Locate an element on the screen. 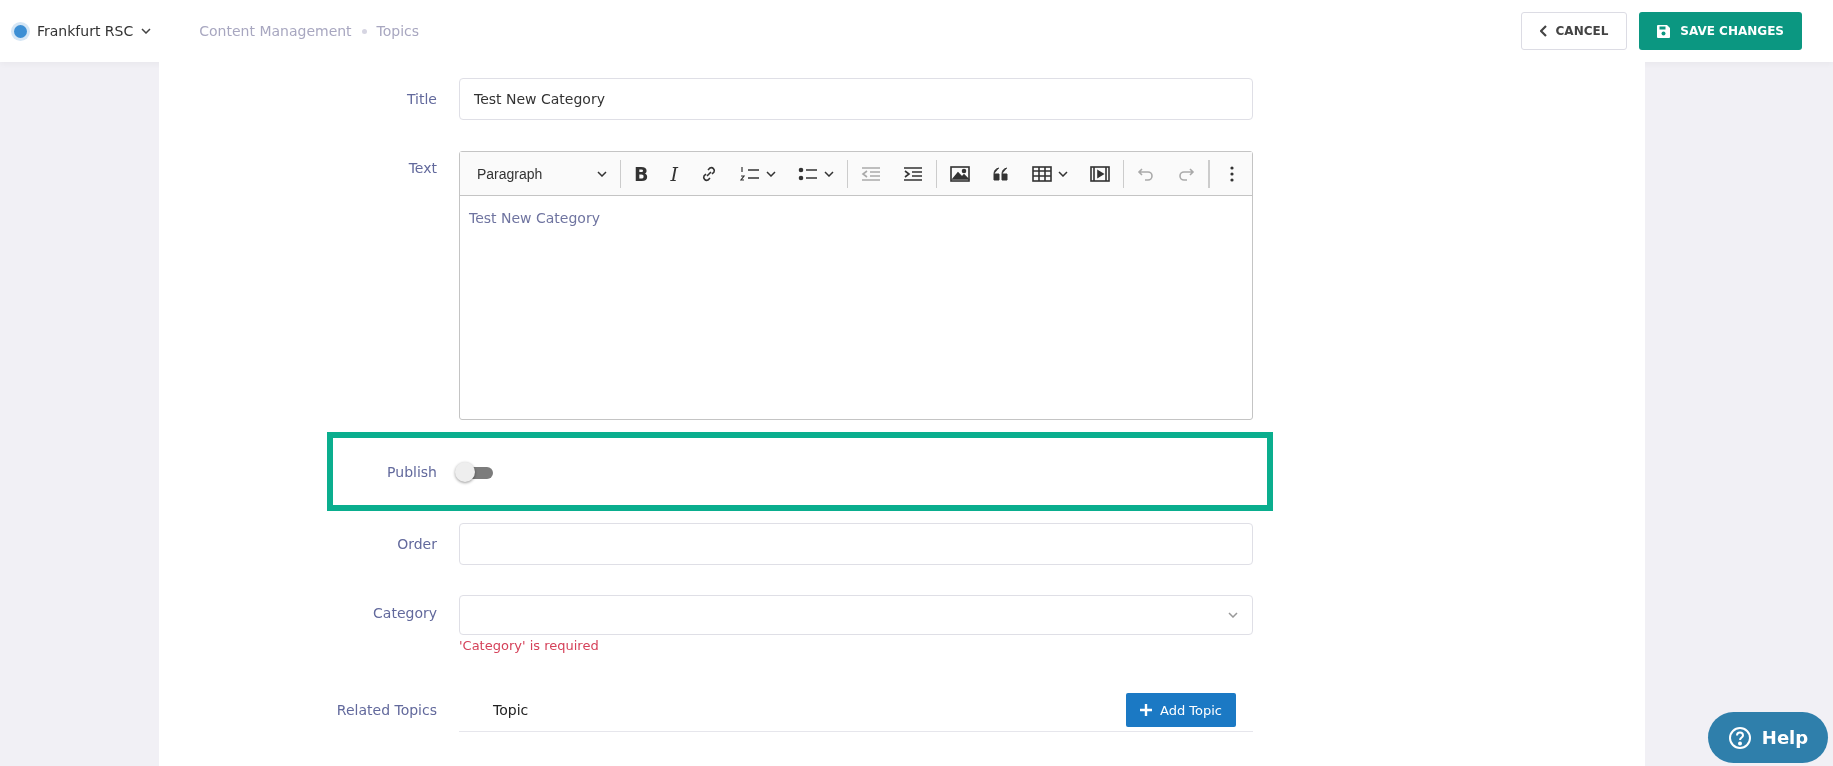  numbered-list-icon is located at coordinates (750, 173).